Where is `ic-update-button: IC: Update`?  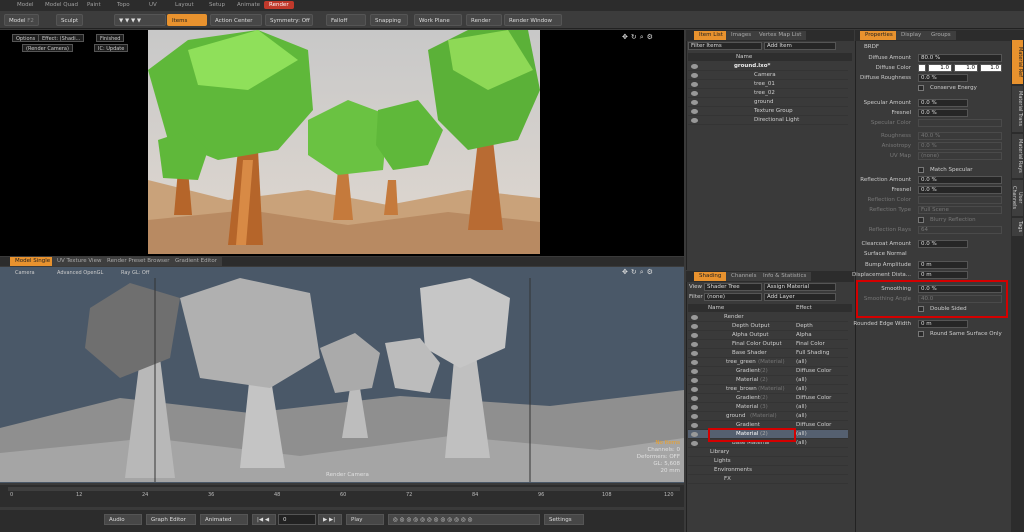
ic-update-button: IC: Update is located at coordinates (111, 48).